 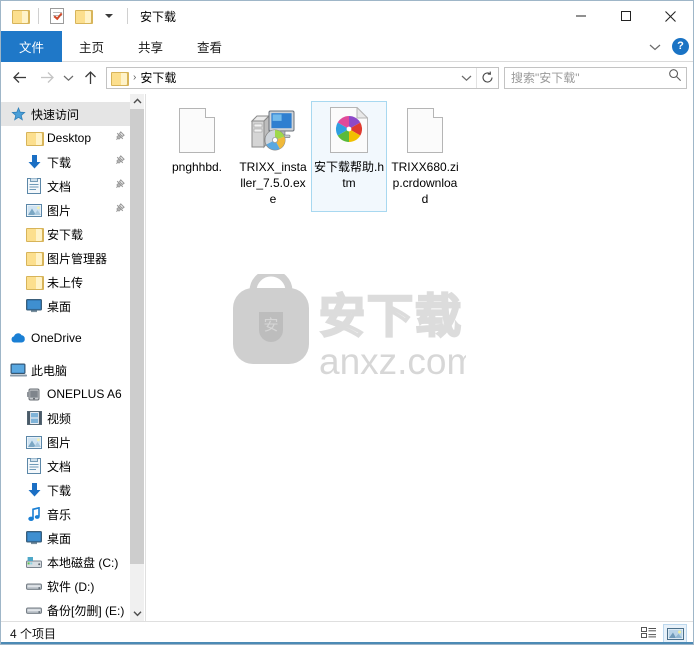 What do you see at coordinates (34, 418) in the screenshot?
I see `videos-icon` at bounding box center [34, 418].